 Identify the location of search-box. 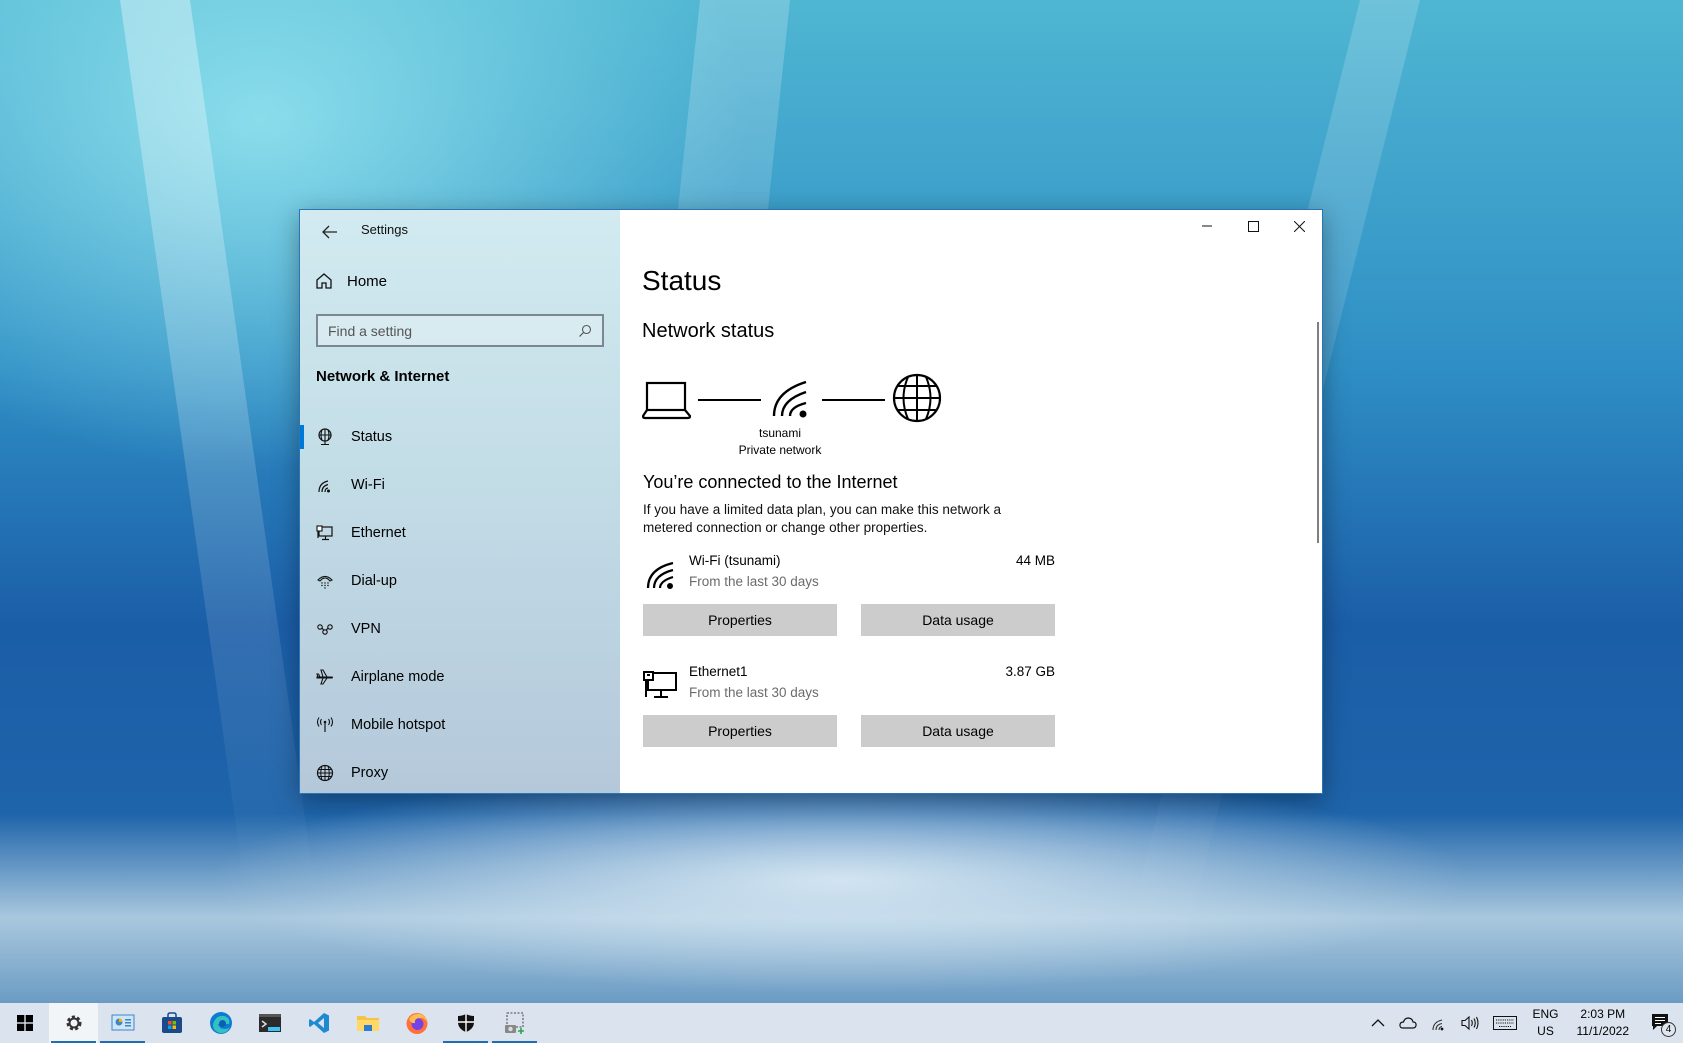
(460, 330).